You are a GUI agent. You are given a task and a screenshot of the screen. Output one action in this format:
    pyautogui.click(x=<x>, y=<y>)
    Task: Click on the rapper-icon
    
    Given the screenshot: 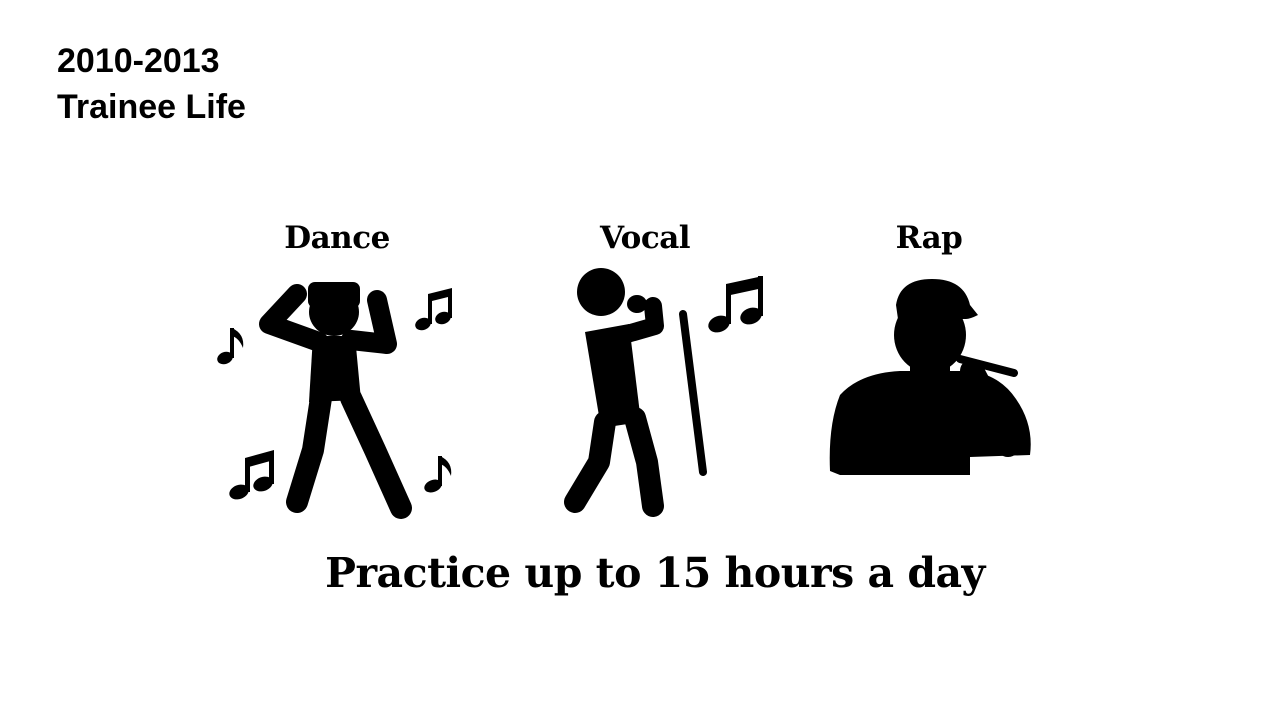 What is the action you would take?
    pyautogui.click(x=930, y=377)
    